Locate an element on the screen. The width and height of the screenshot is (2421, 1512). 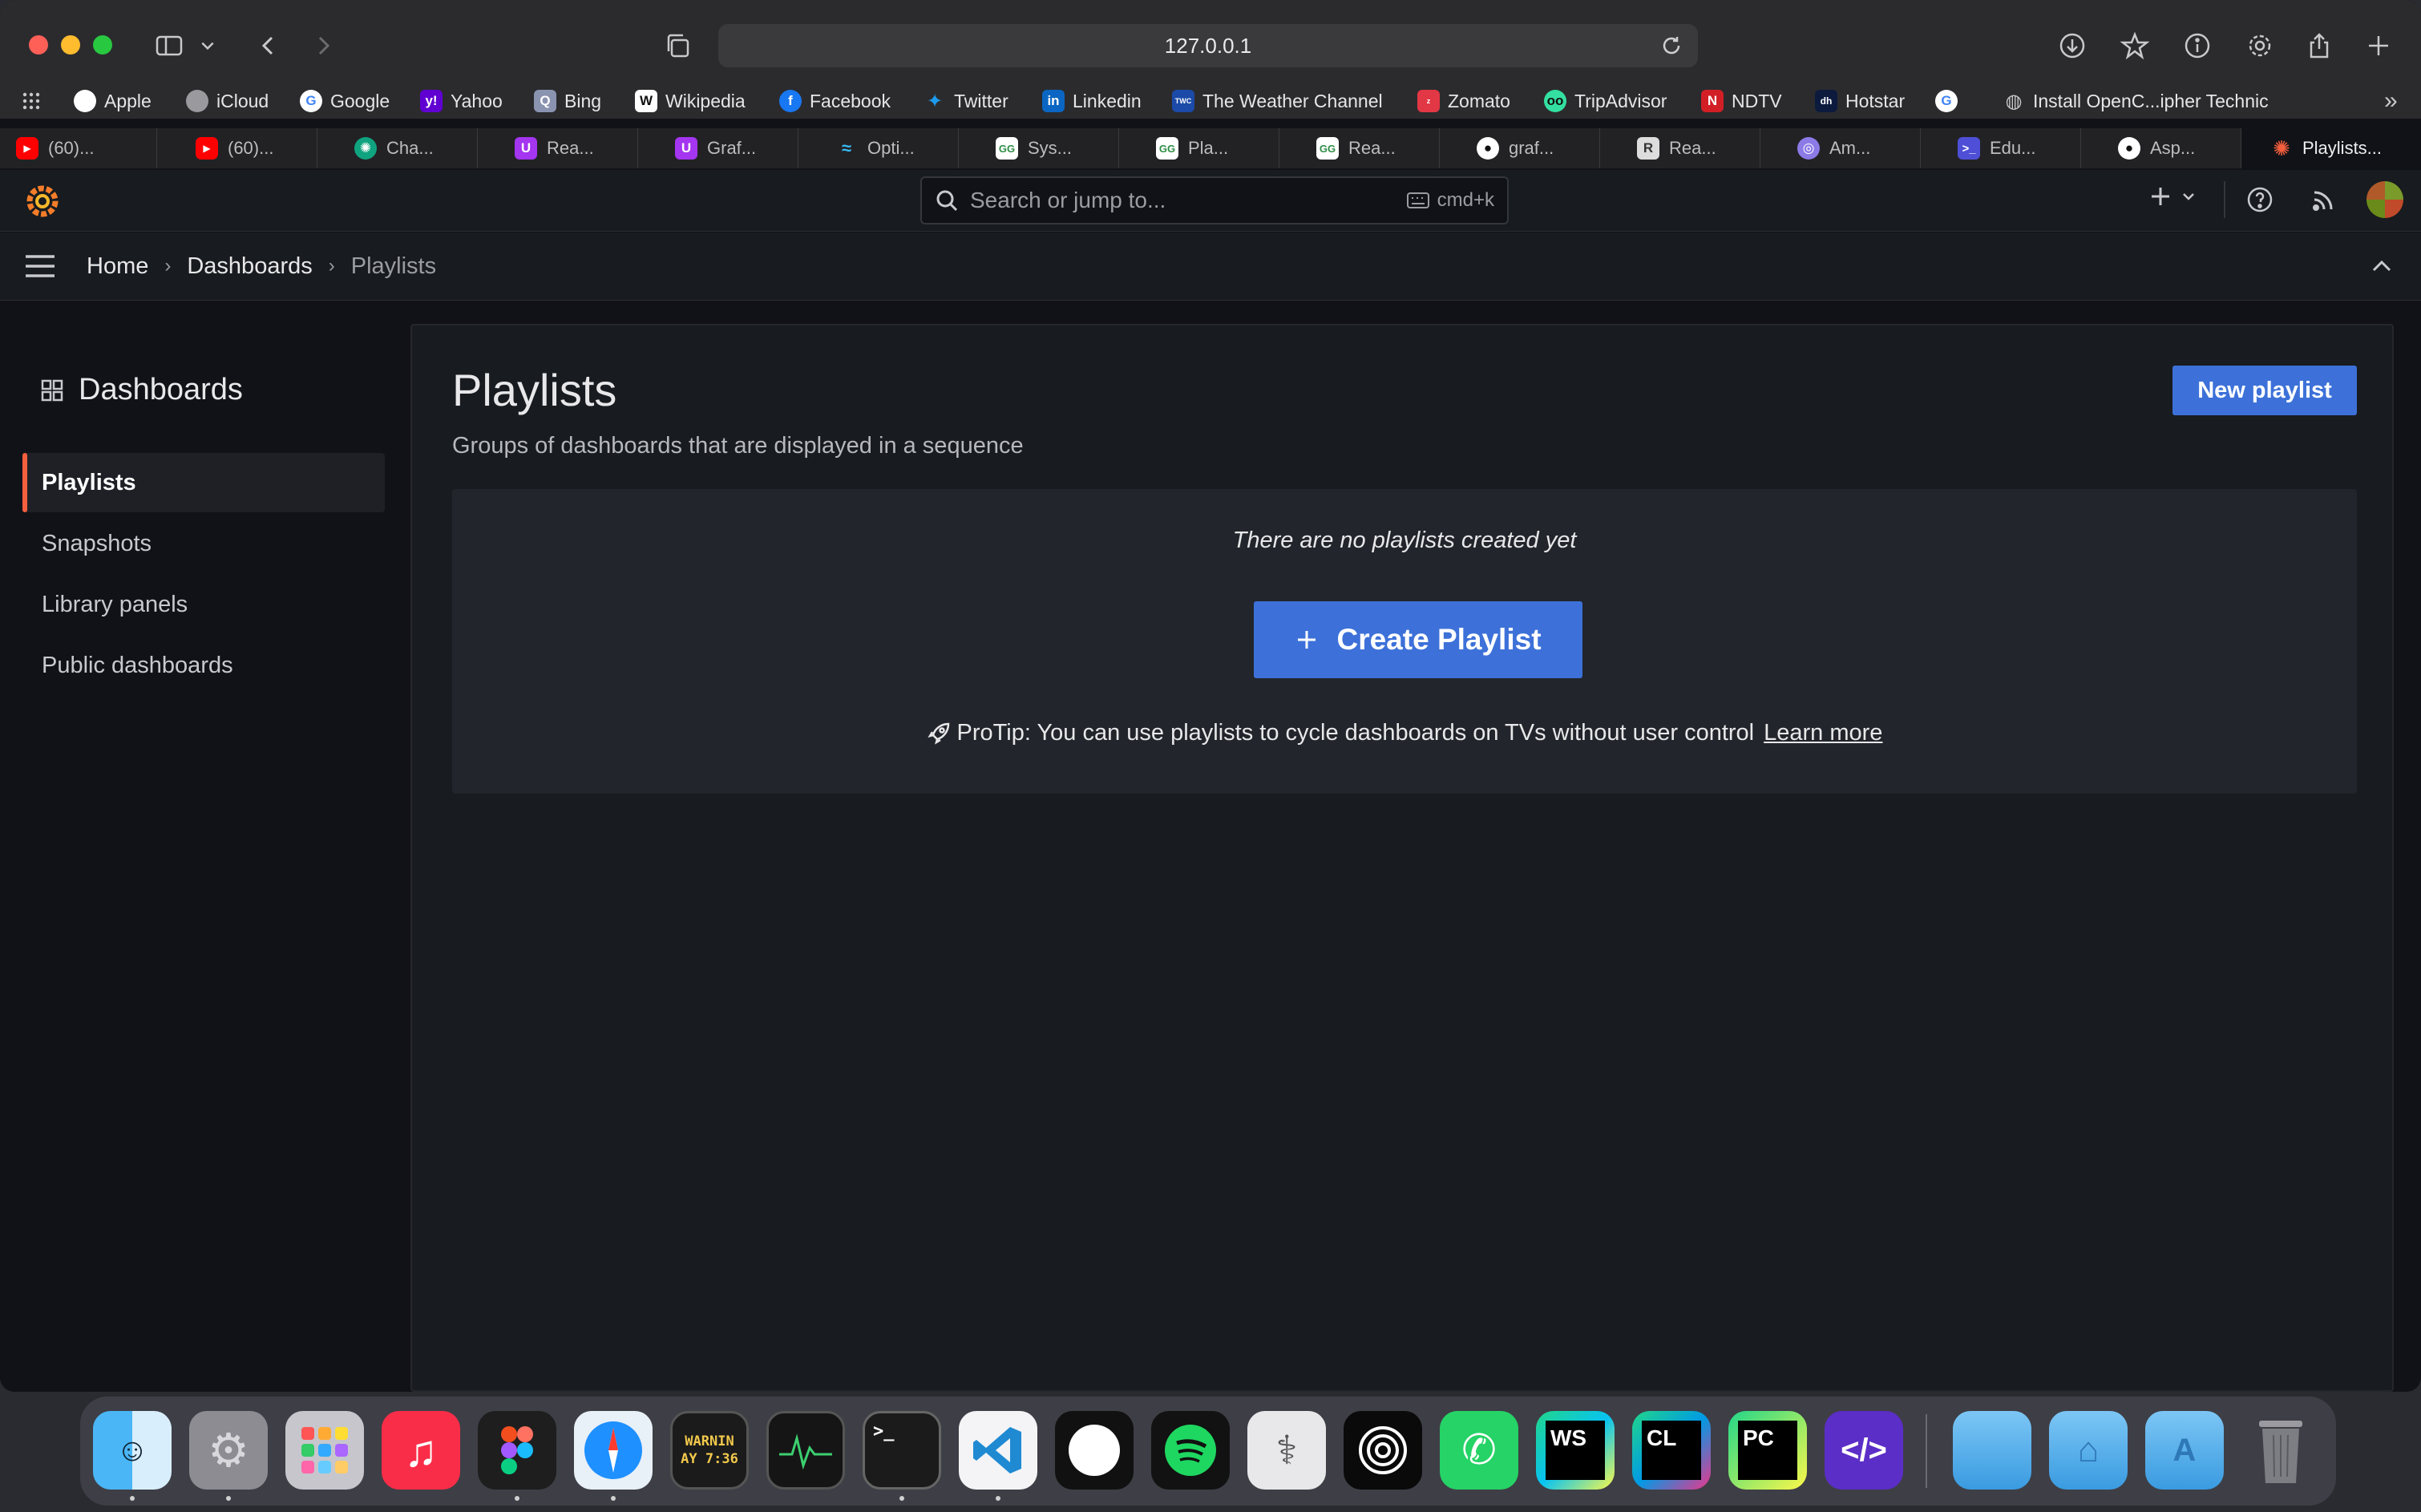
music-icon: ♫ is located at coordinates (421, 1450).